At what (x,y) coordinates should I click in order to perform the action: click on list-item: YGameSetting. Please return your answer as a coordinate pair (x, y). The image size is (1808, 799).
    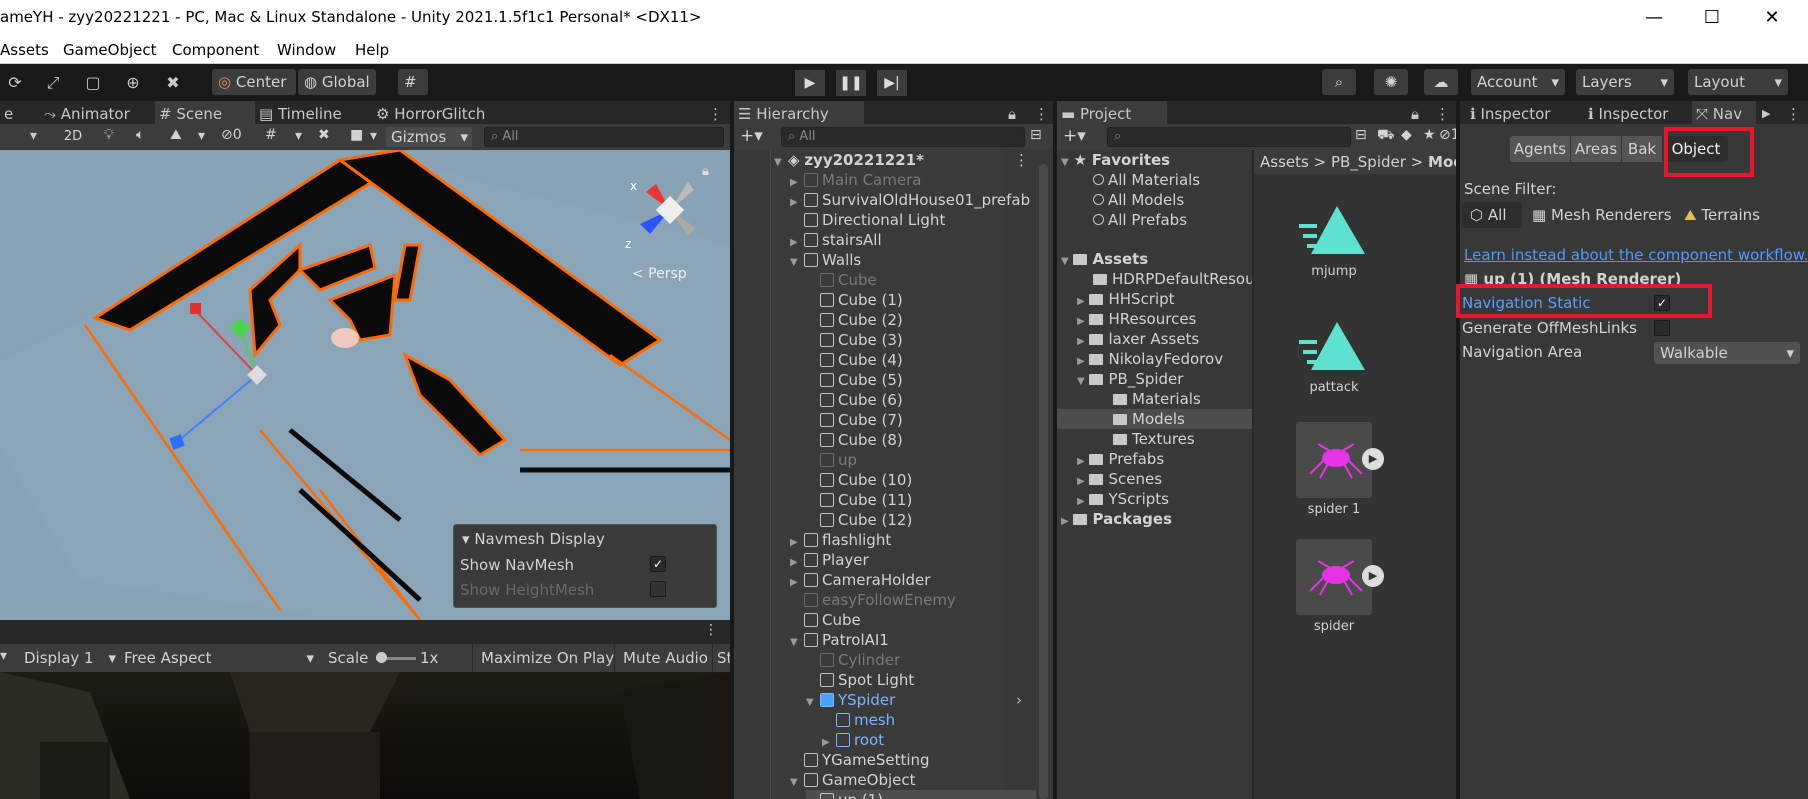
    Looking at the image, I should click on (860, 760).